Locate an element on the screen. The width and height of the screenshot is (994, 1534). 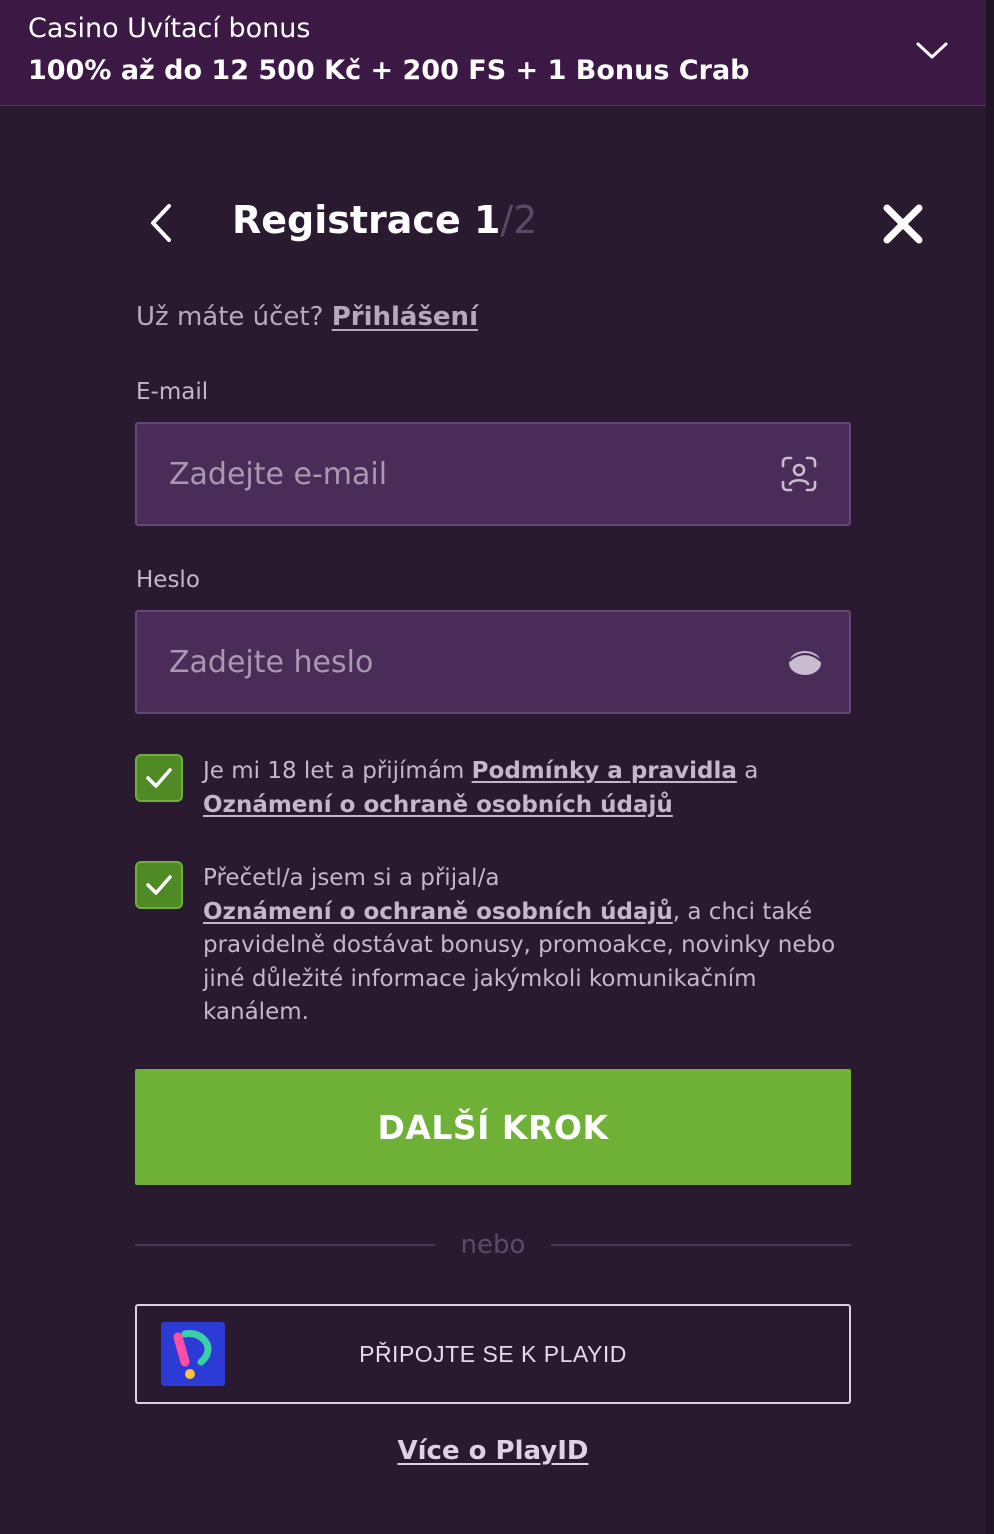
next-step-button: DALŠÍ KROK is located at coordinates (493, 1127).